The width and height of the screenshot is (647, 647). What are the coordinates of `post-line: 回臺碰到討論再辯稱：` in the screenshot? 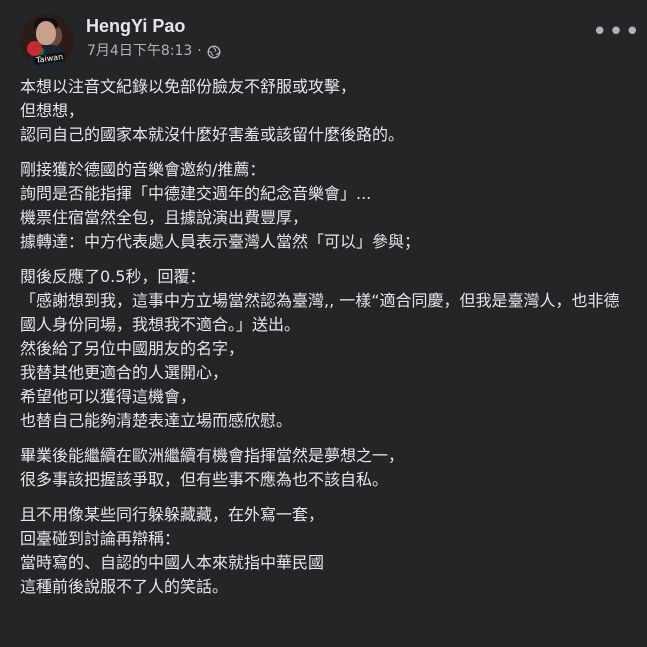 It's located at (100, 538).